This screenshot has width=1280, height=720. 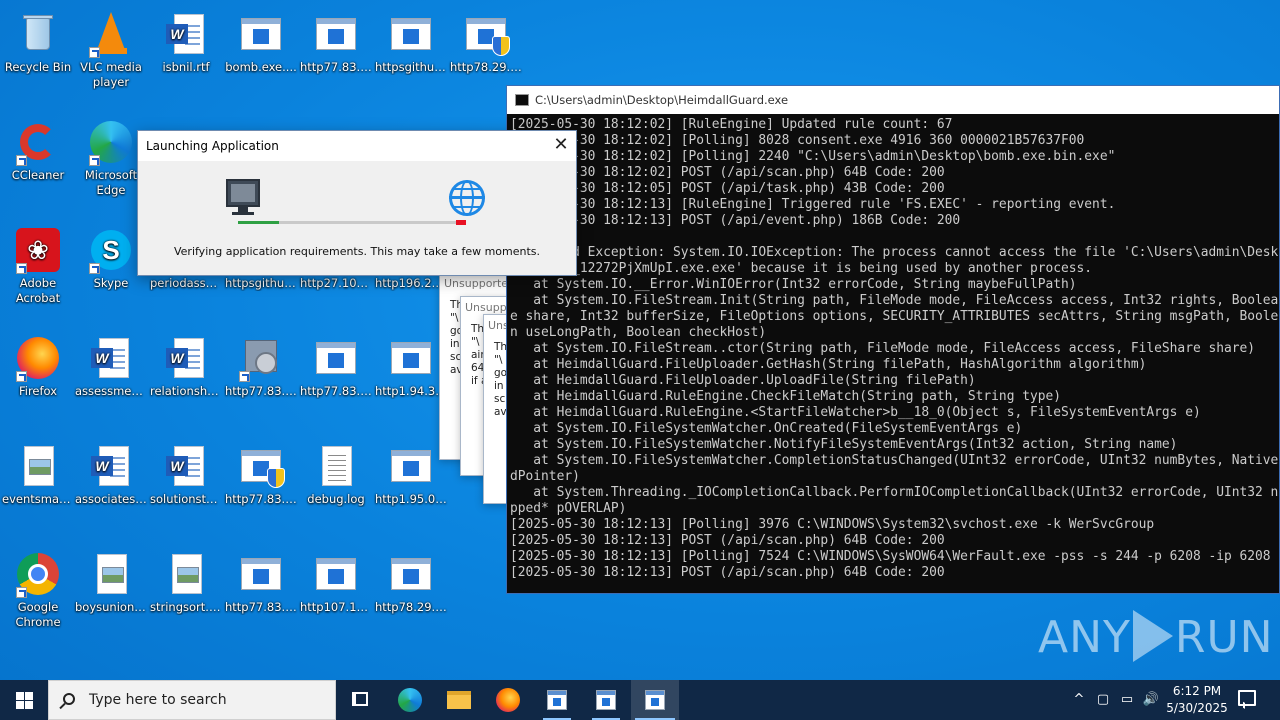 I want to click on start-button, so click(x=24, y=700).